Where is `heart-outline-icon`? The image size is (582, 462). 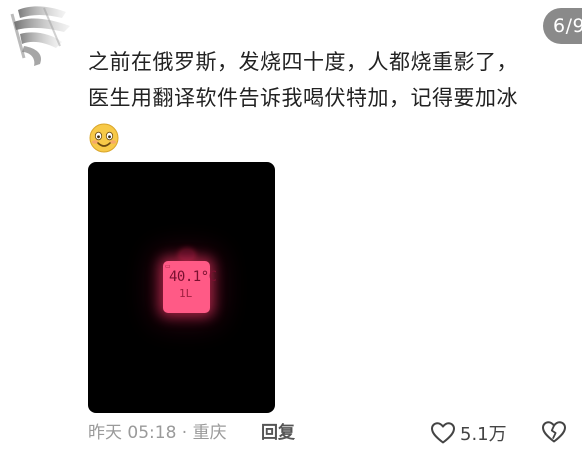
heart-outline-icon is located at coordinates (443, 433).